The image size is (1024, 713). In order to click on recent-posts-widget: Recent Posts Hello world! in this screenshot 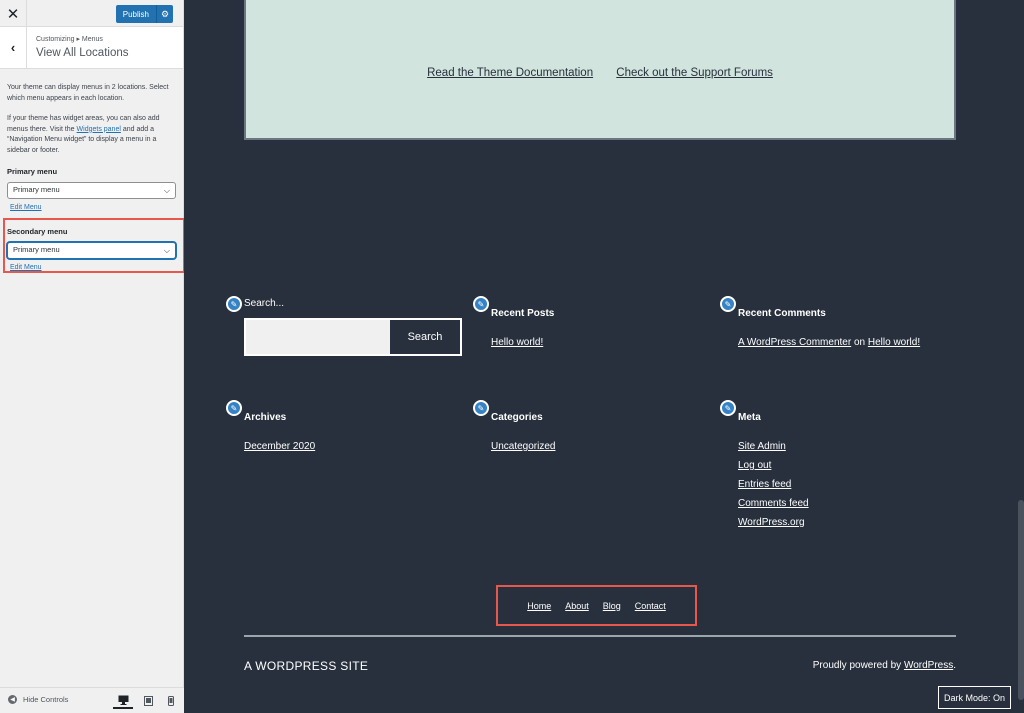, I will do `click(522, 332)`.